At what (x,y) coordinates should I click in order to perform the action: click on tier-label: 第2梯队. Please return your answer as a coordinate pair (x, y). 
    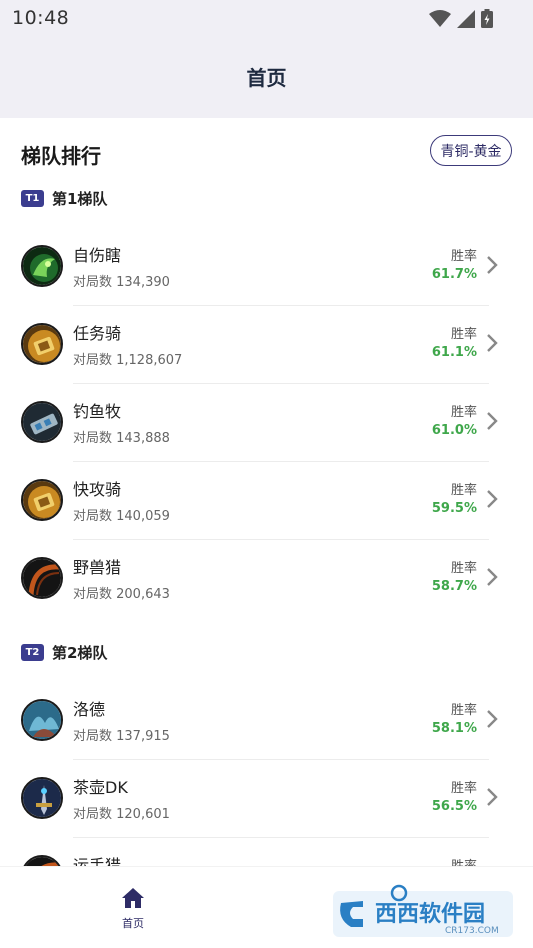
    Looking at the image, I should click on (80, 652).